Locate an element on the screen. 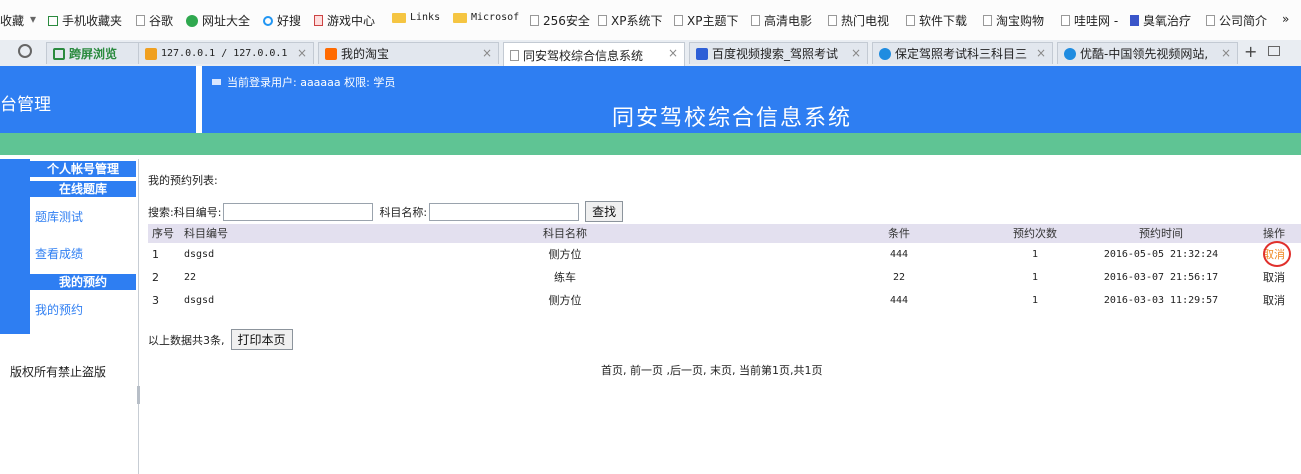 The height and width of the screenshot is (474, 1301). brand-icon is located at coordinates (1134, 20).